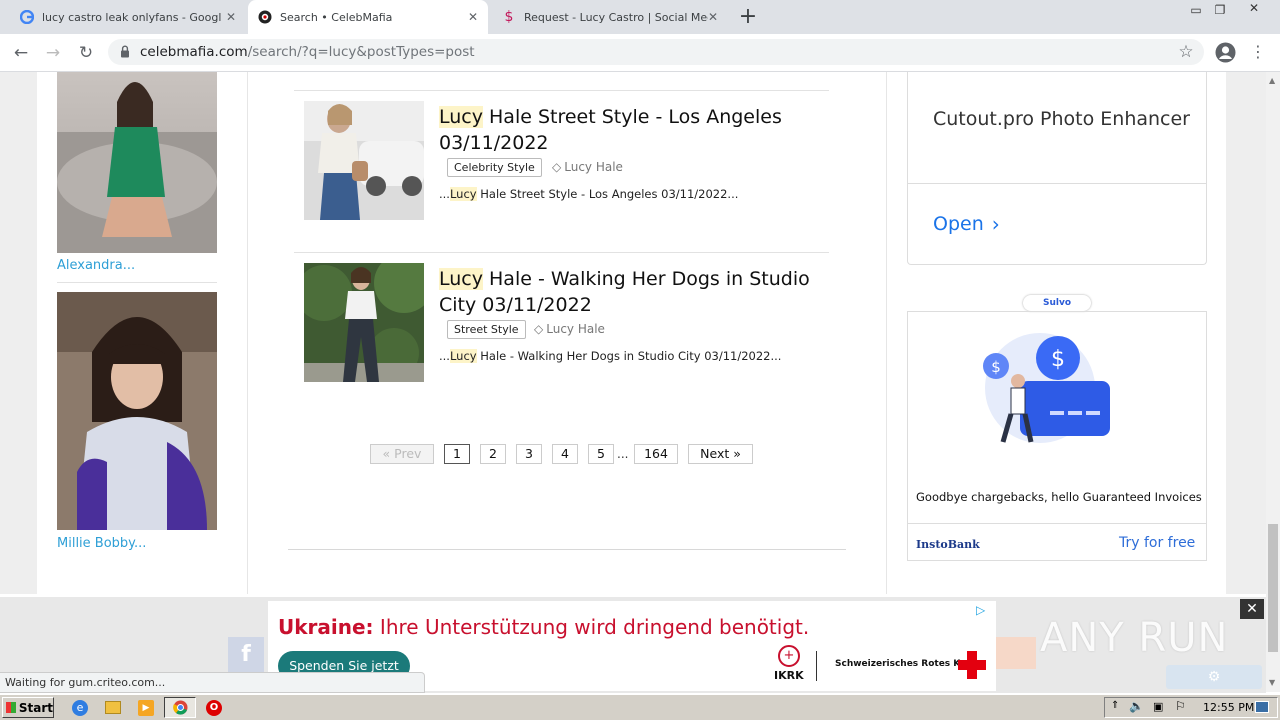 The width and height of the screenshot is (1280, 720). What do you see at coordinates (194, 52) in the screenshot?
I see `url-domain: celebmafia.com` at bounding box center [194, 52].